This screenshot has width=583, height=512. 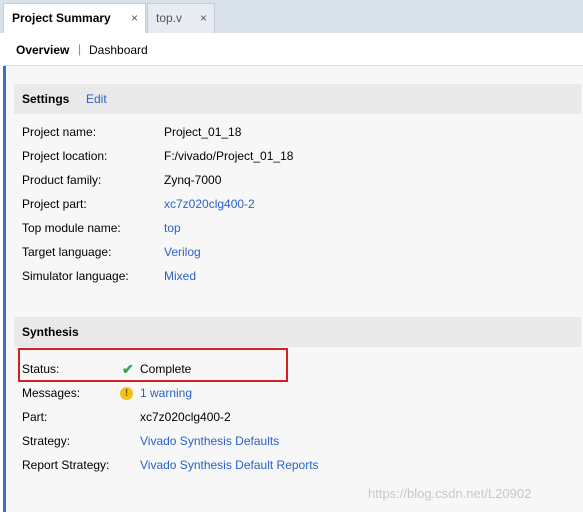 I want to click on tab-top-v: top.v ×, so click(x=181, y=18).